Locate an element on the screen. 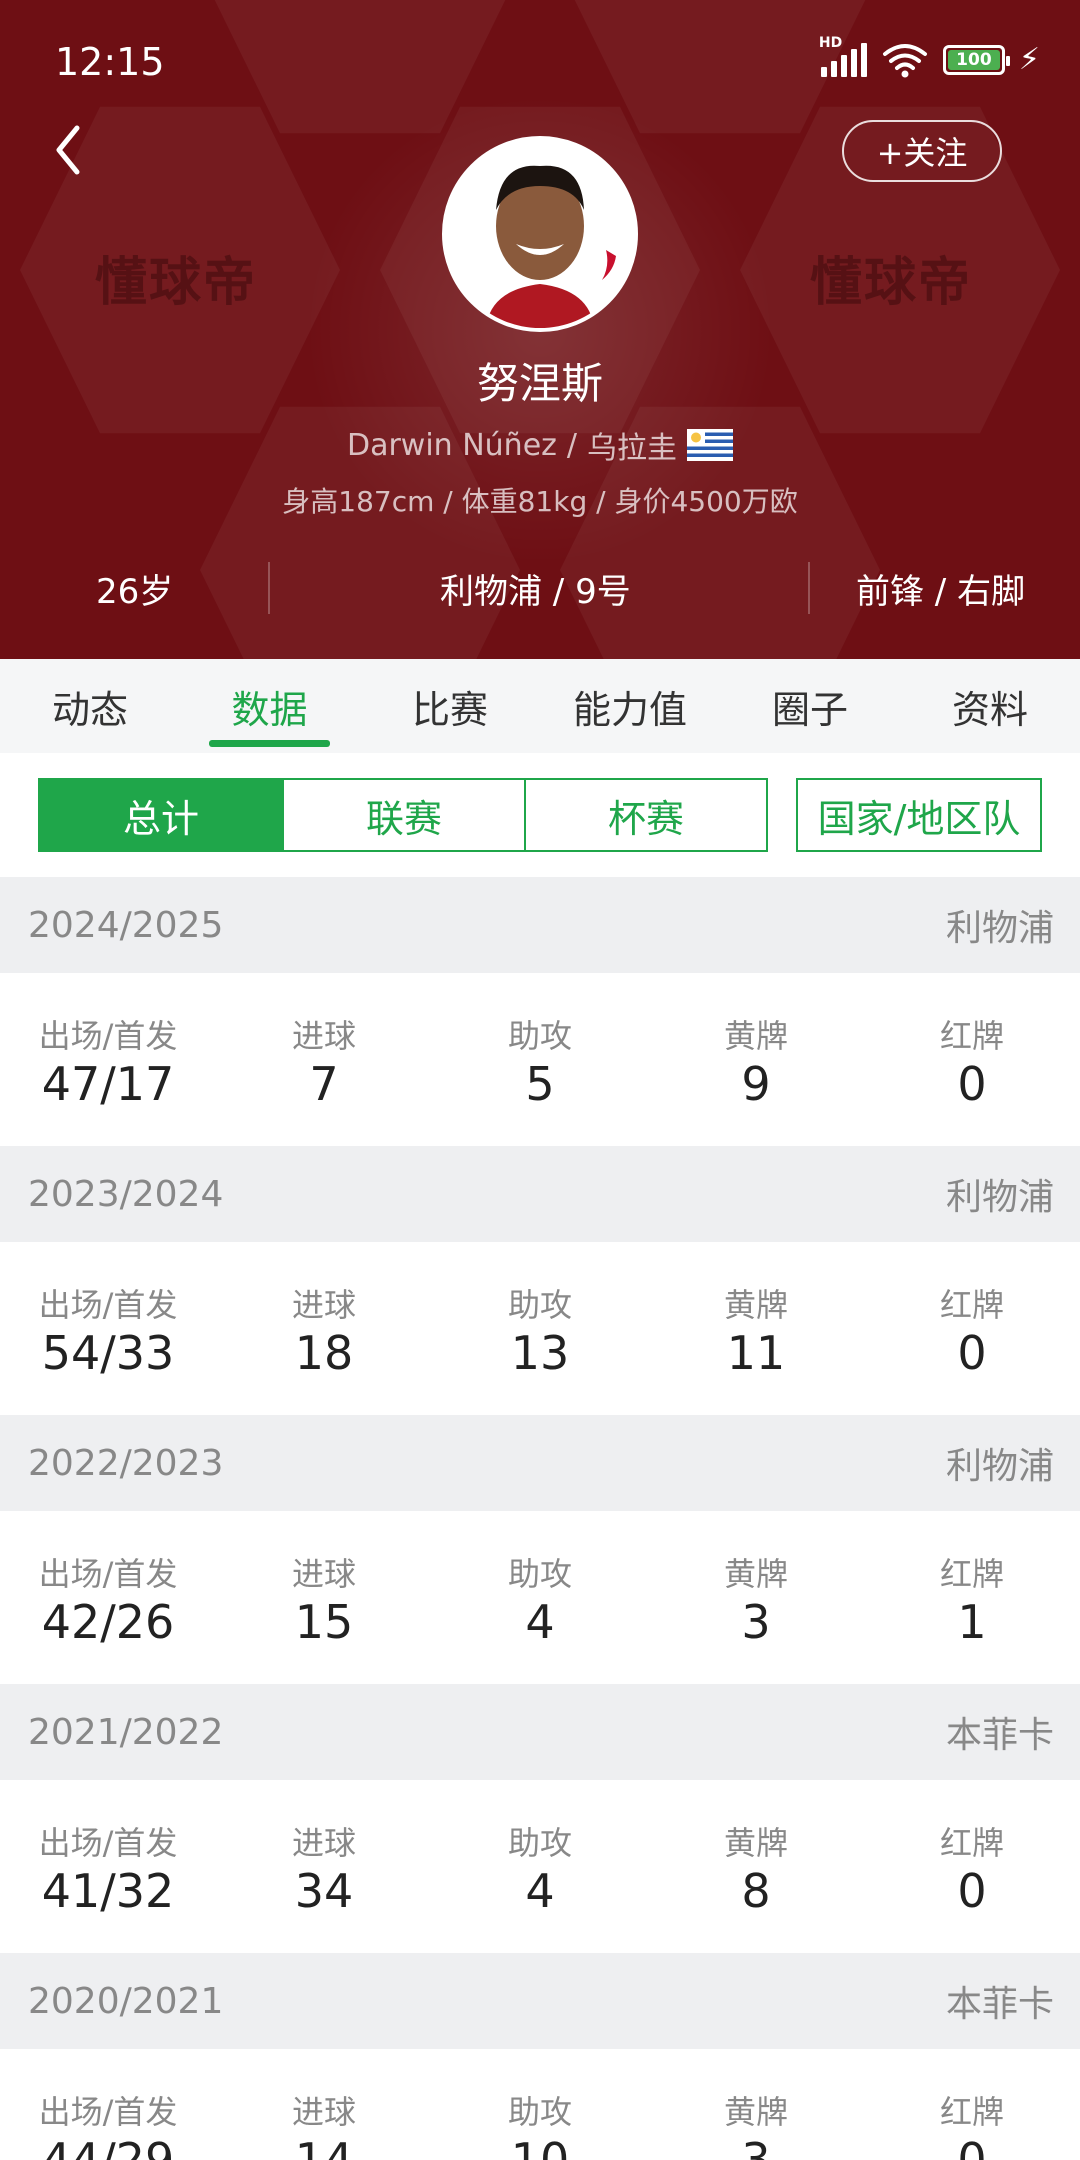 This screenshot has width=1080, height=2160. stat-value: 44/29 is located at coordinates (108, 2146).